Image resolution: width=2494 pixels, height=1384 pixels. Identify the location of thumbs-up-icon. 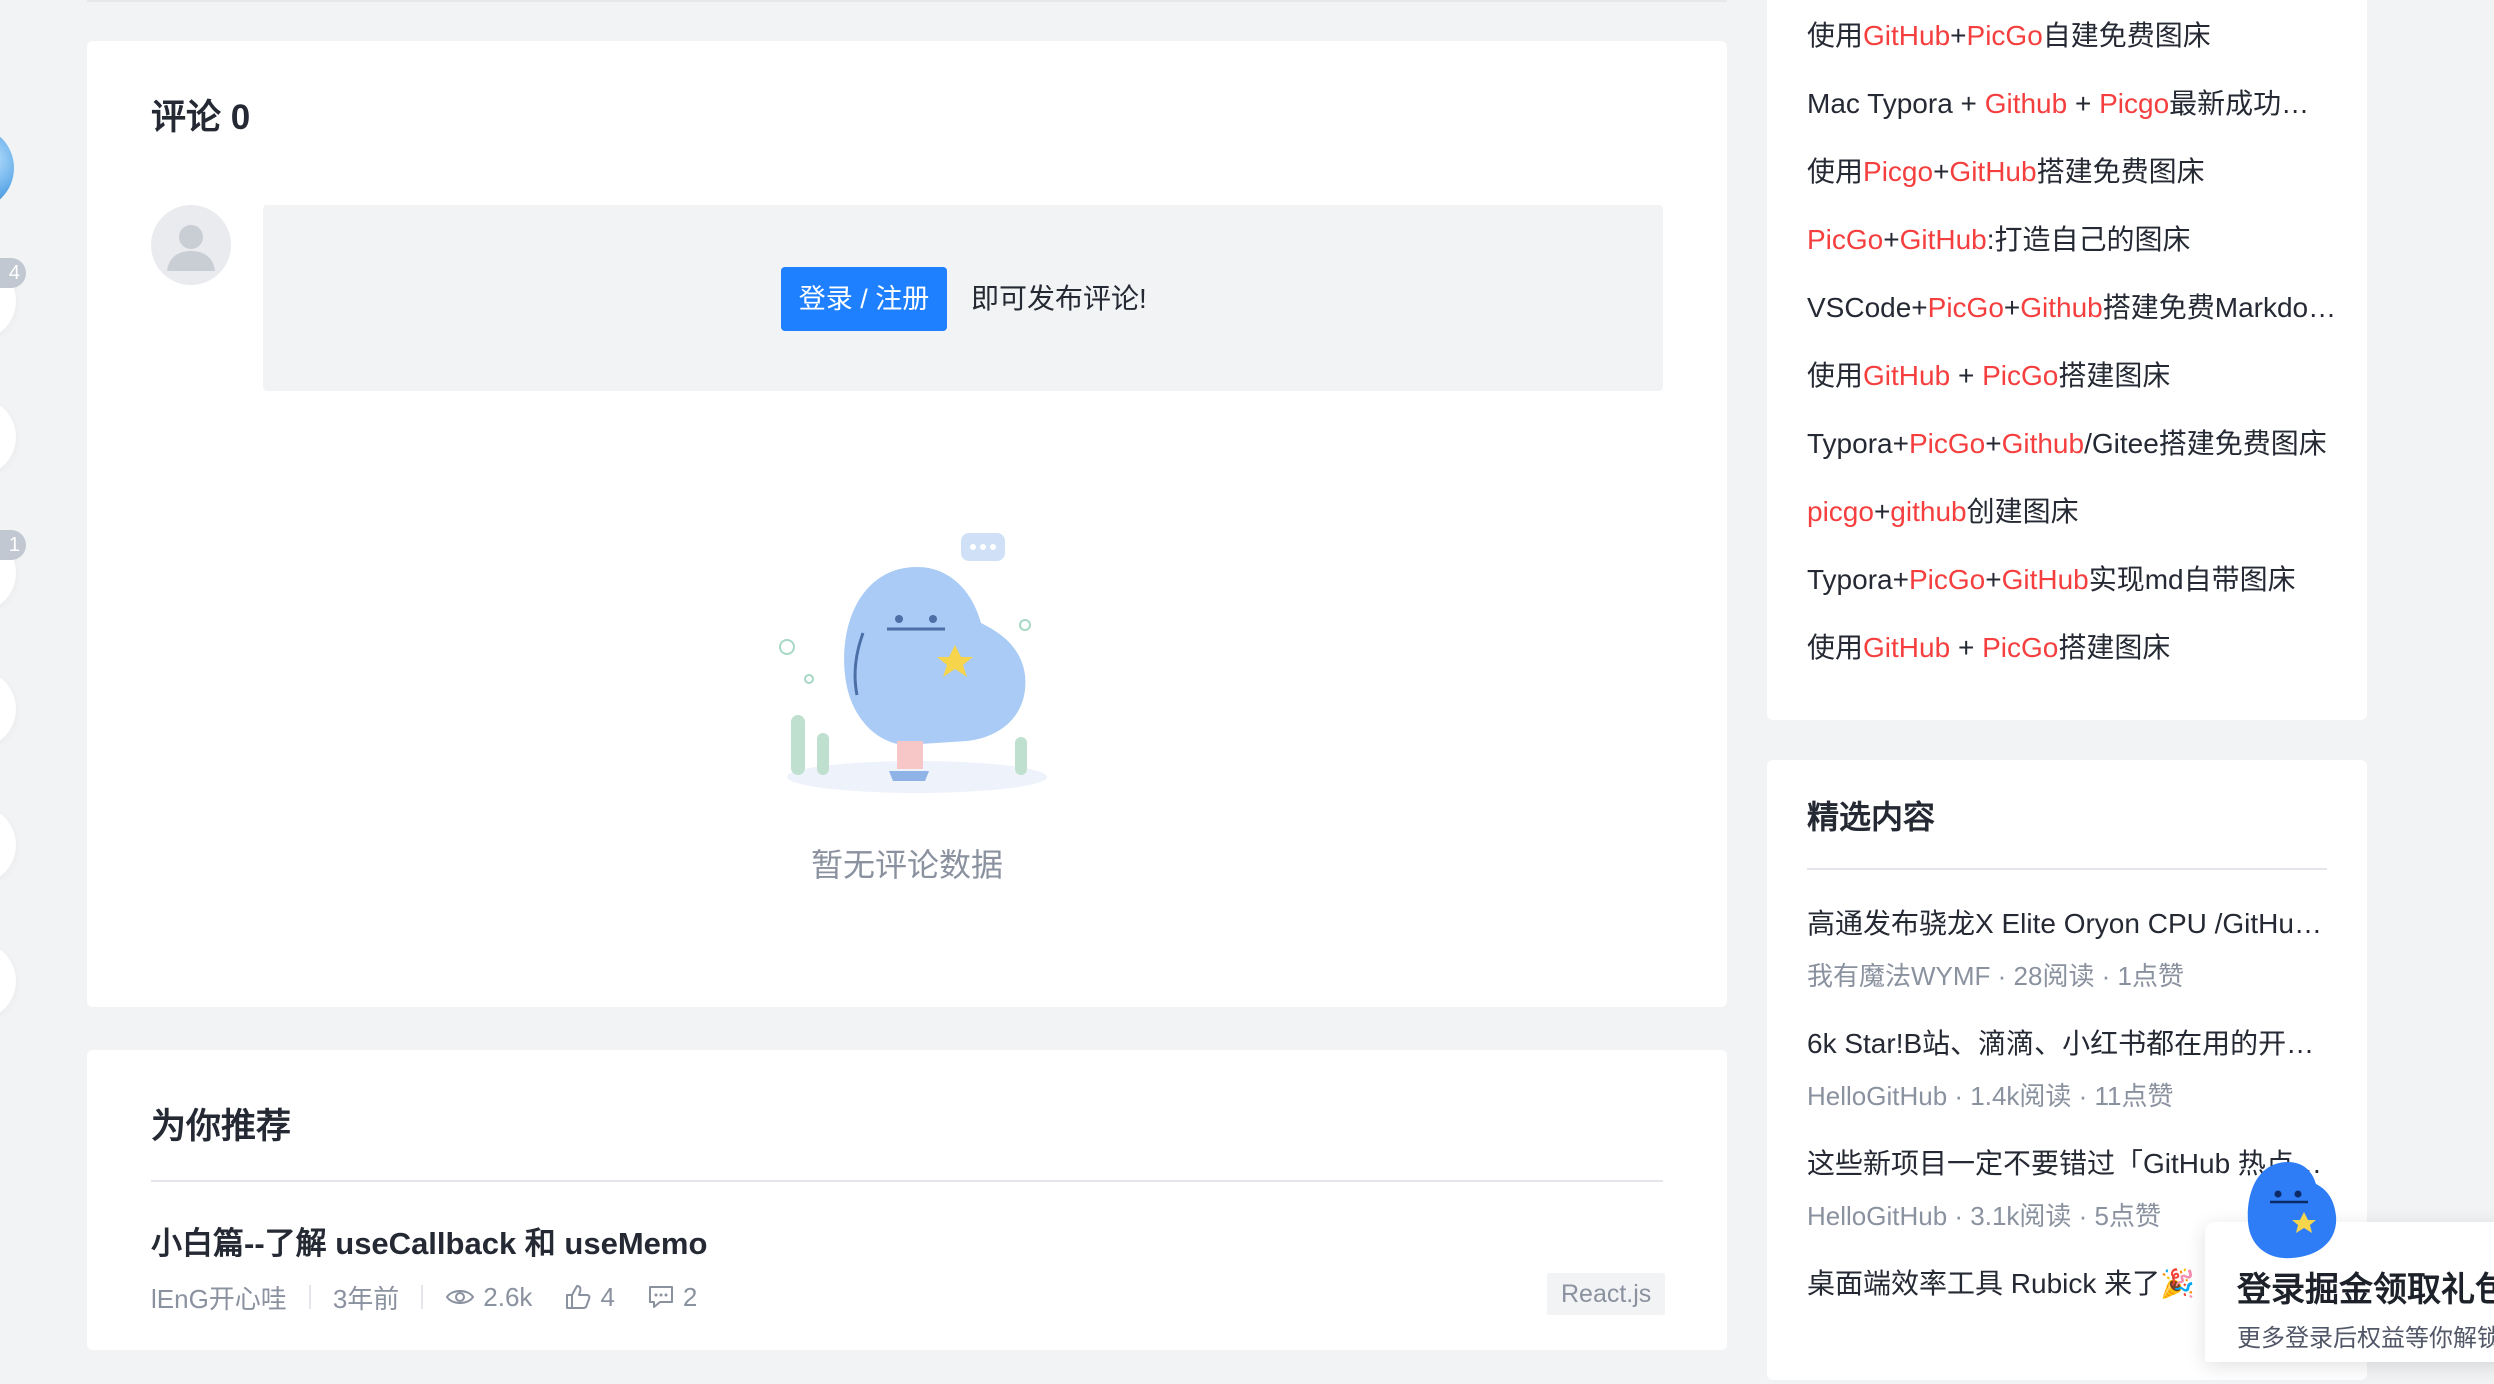
(578, 1297).